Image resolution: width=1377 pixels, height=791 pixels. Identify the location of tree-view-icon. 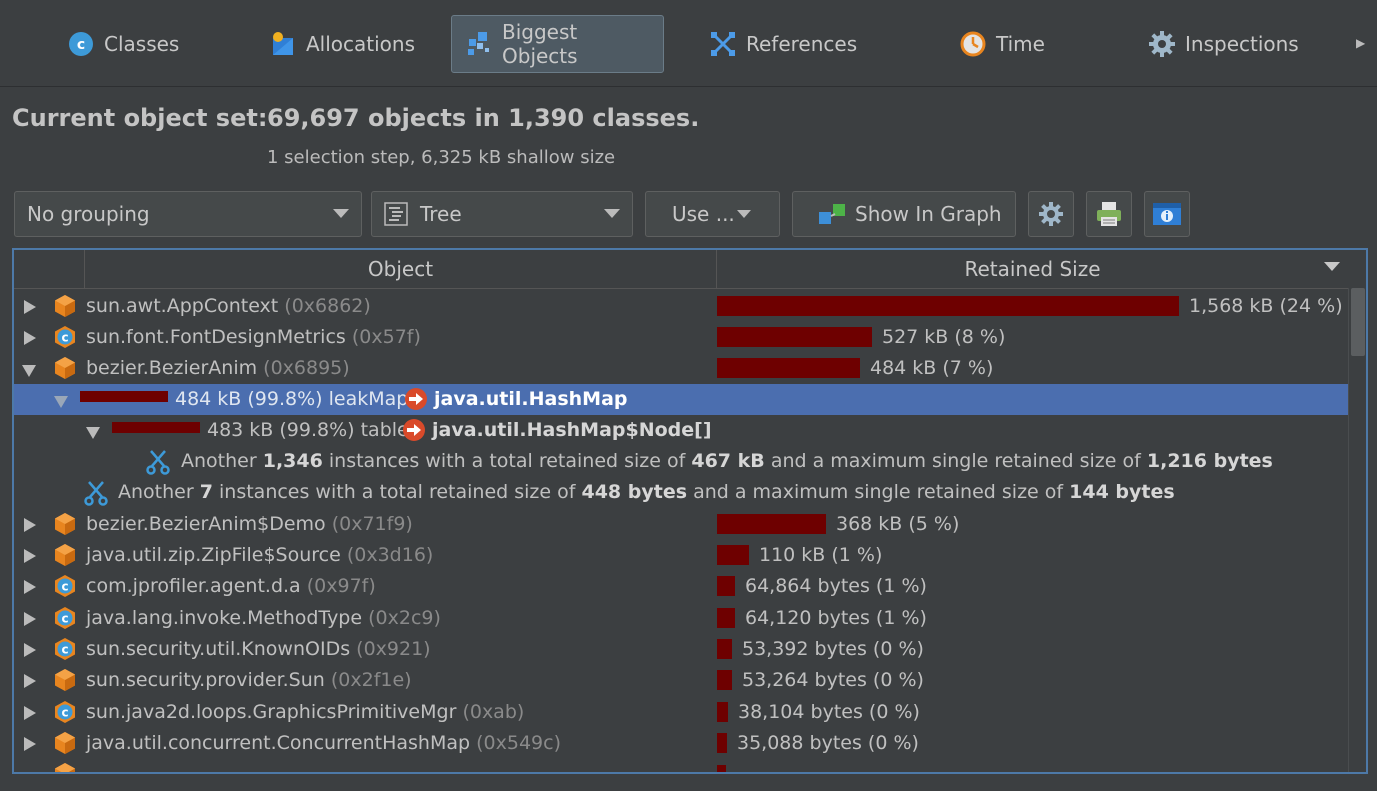
(396, 214).